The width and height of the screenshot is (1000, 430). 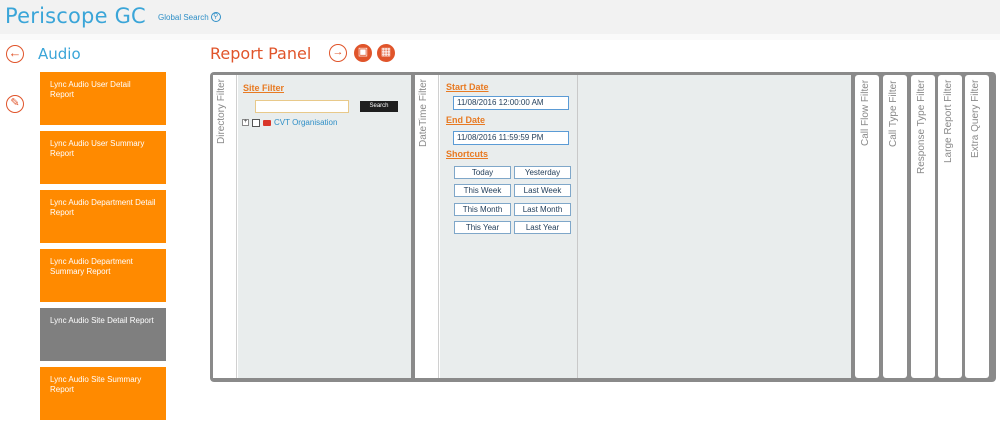 What do you see at coordinates (305, 122) in the screenshot?
I see `tree-root-label: CVT Organisation` at bounding box center [305, 122].